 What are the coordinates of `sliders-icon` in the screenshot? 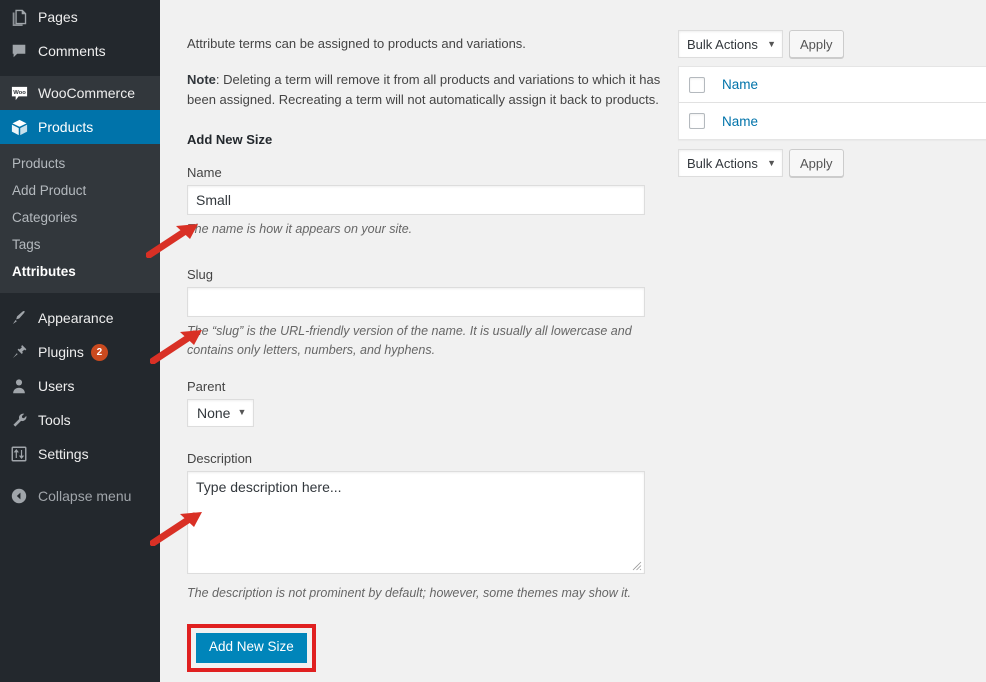 It's located at (23, 454).